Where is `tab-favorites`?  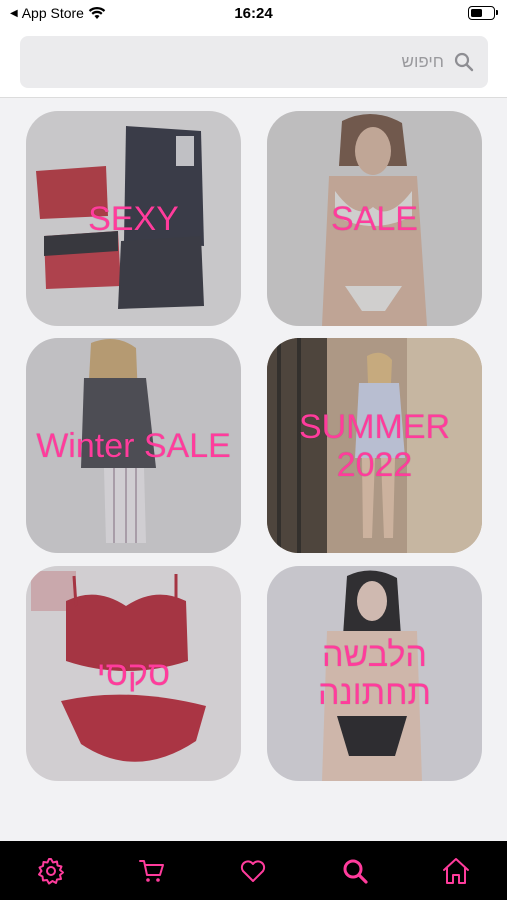 tab-favorites is located at coordinates (253, 870).